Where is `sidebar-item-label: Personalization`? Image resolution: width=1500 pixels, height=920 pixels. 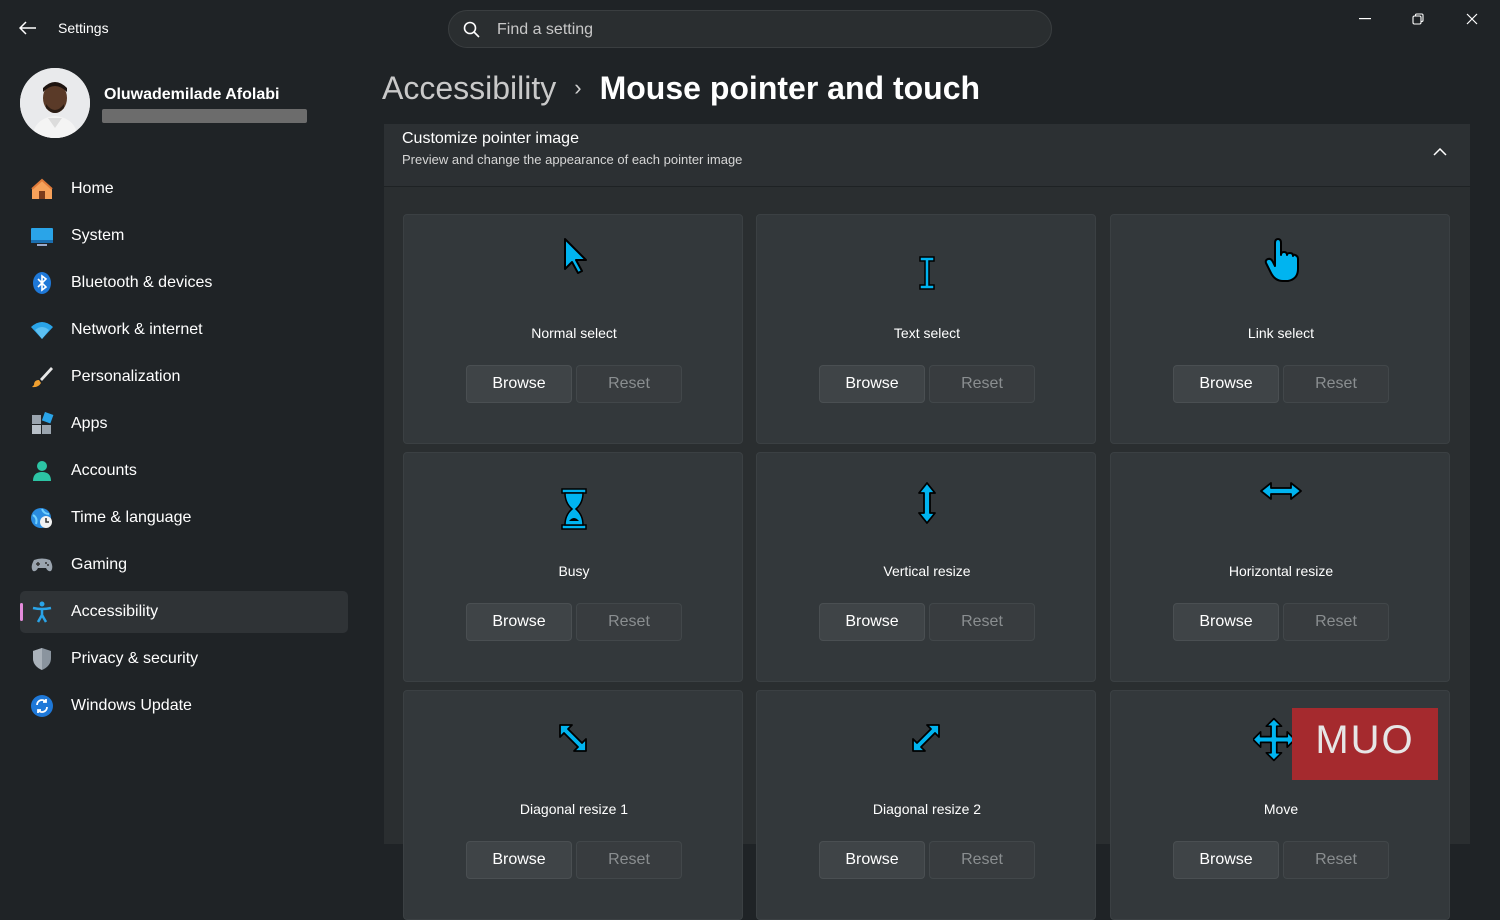 sidebar-item-label: Personalization is located at coordinates (126, 376).